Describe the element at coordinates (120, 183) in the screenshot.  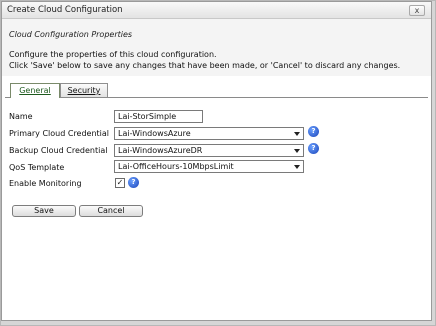
I see `enable-monitoring-checkbox: ✓` at that location.